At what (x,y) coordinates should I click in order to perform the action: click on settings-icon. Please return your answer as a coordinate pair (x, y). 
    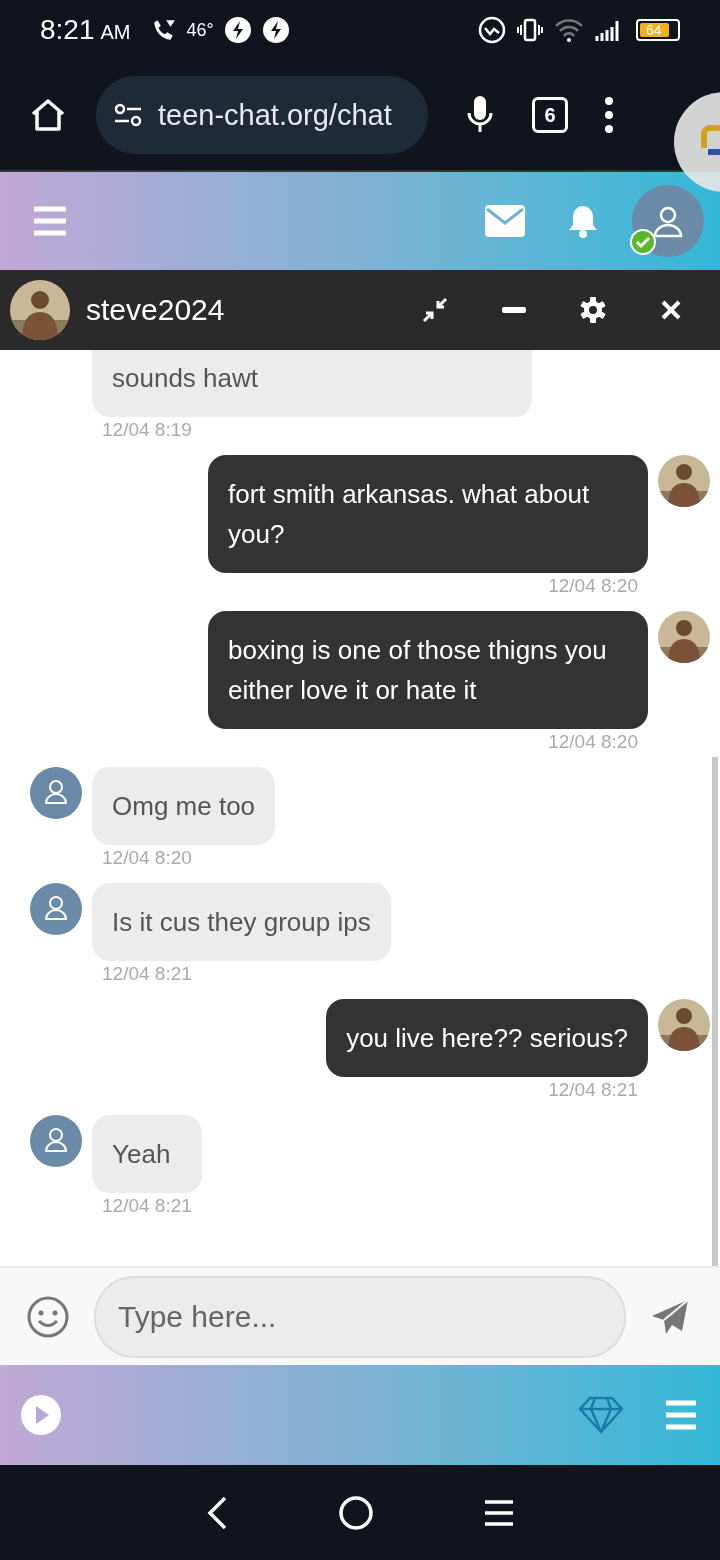
    Looking at the image, I should click on (593, 310).